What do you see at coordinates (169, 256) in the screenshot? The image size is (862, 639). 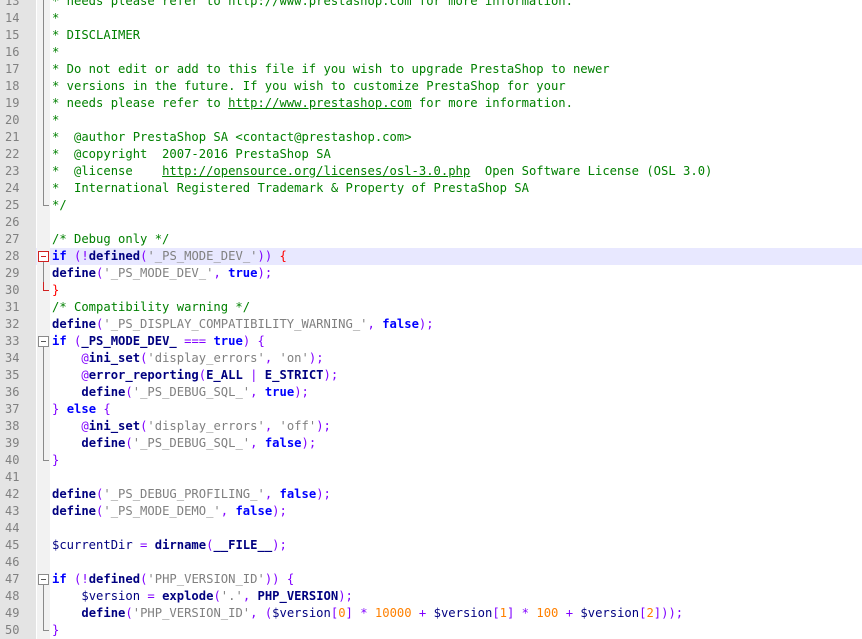 I see `code-text: if (!defined('_PS_MODE_DEV_')) {` at bounding box center [169, 256].